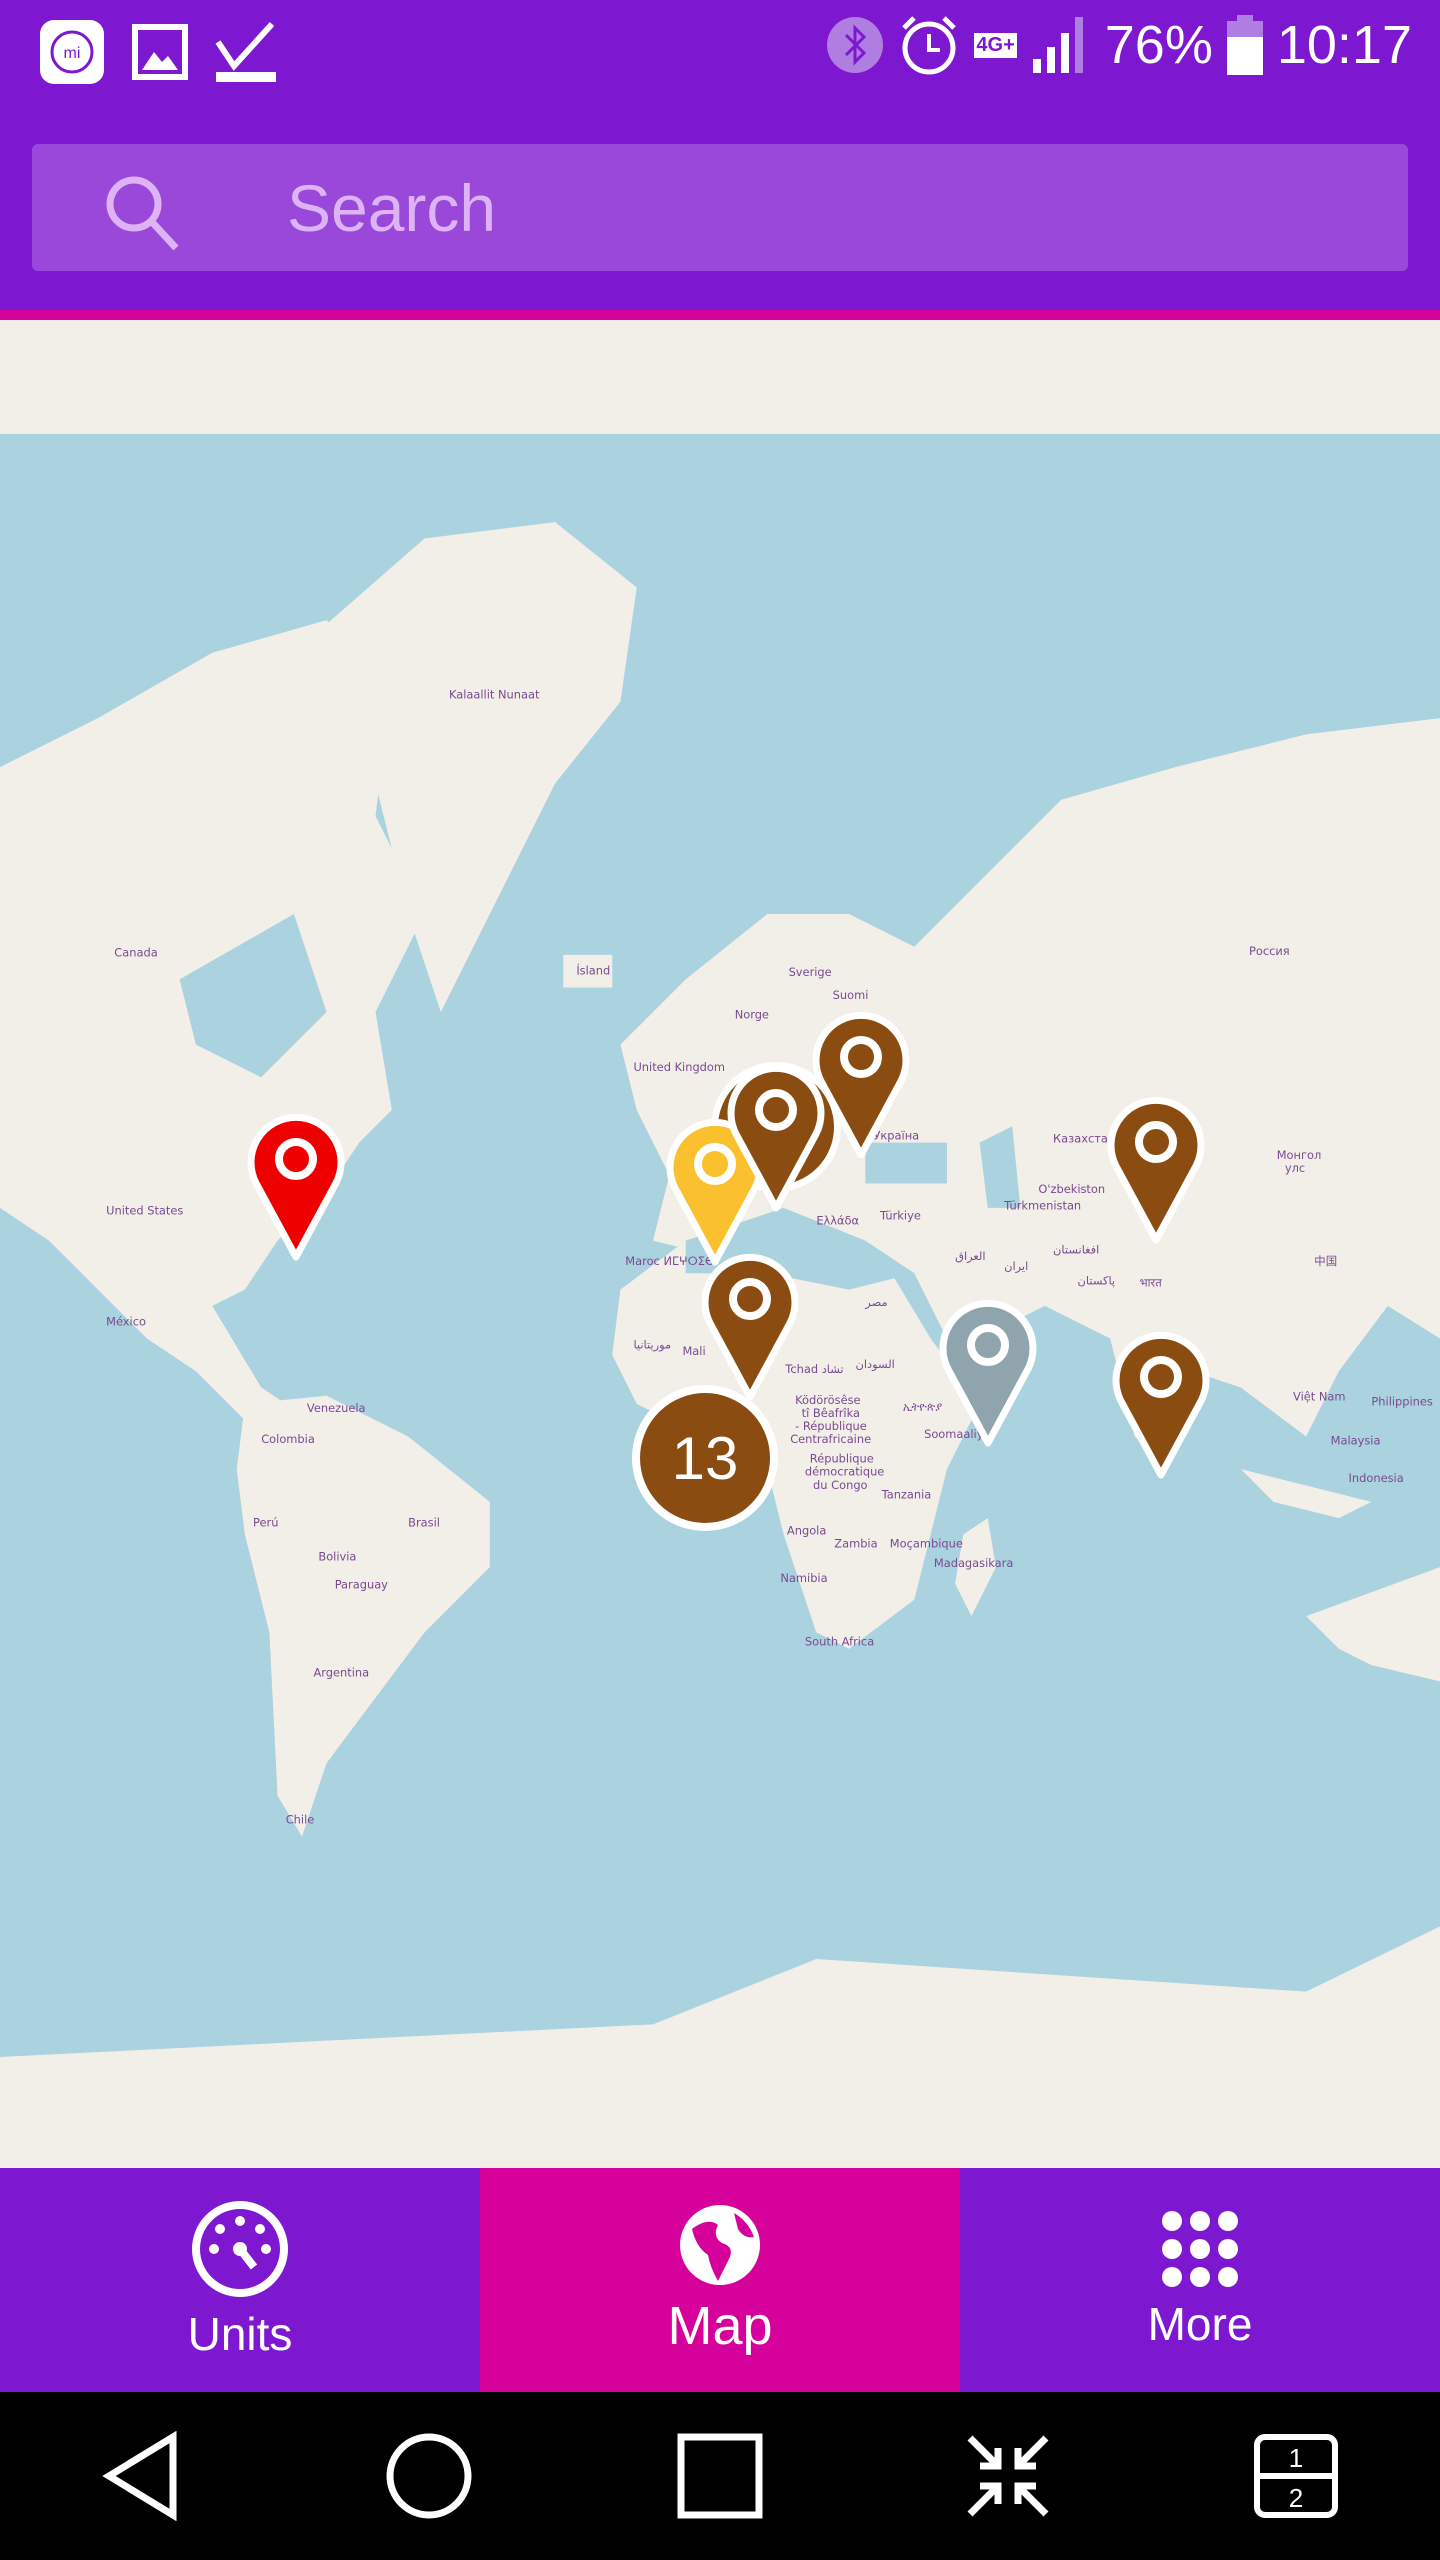 This screenshot has width=1440, height=2560. Describe the element at coordinates (336, 1408) in the screenshot. I see `svg-text: Venezuela` at that location.